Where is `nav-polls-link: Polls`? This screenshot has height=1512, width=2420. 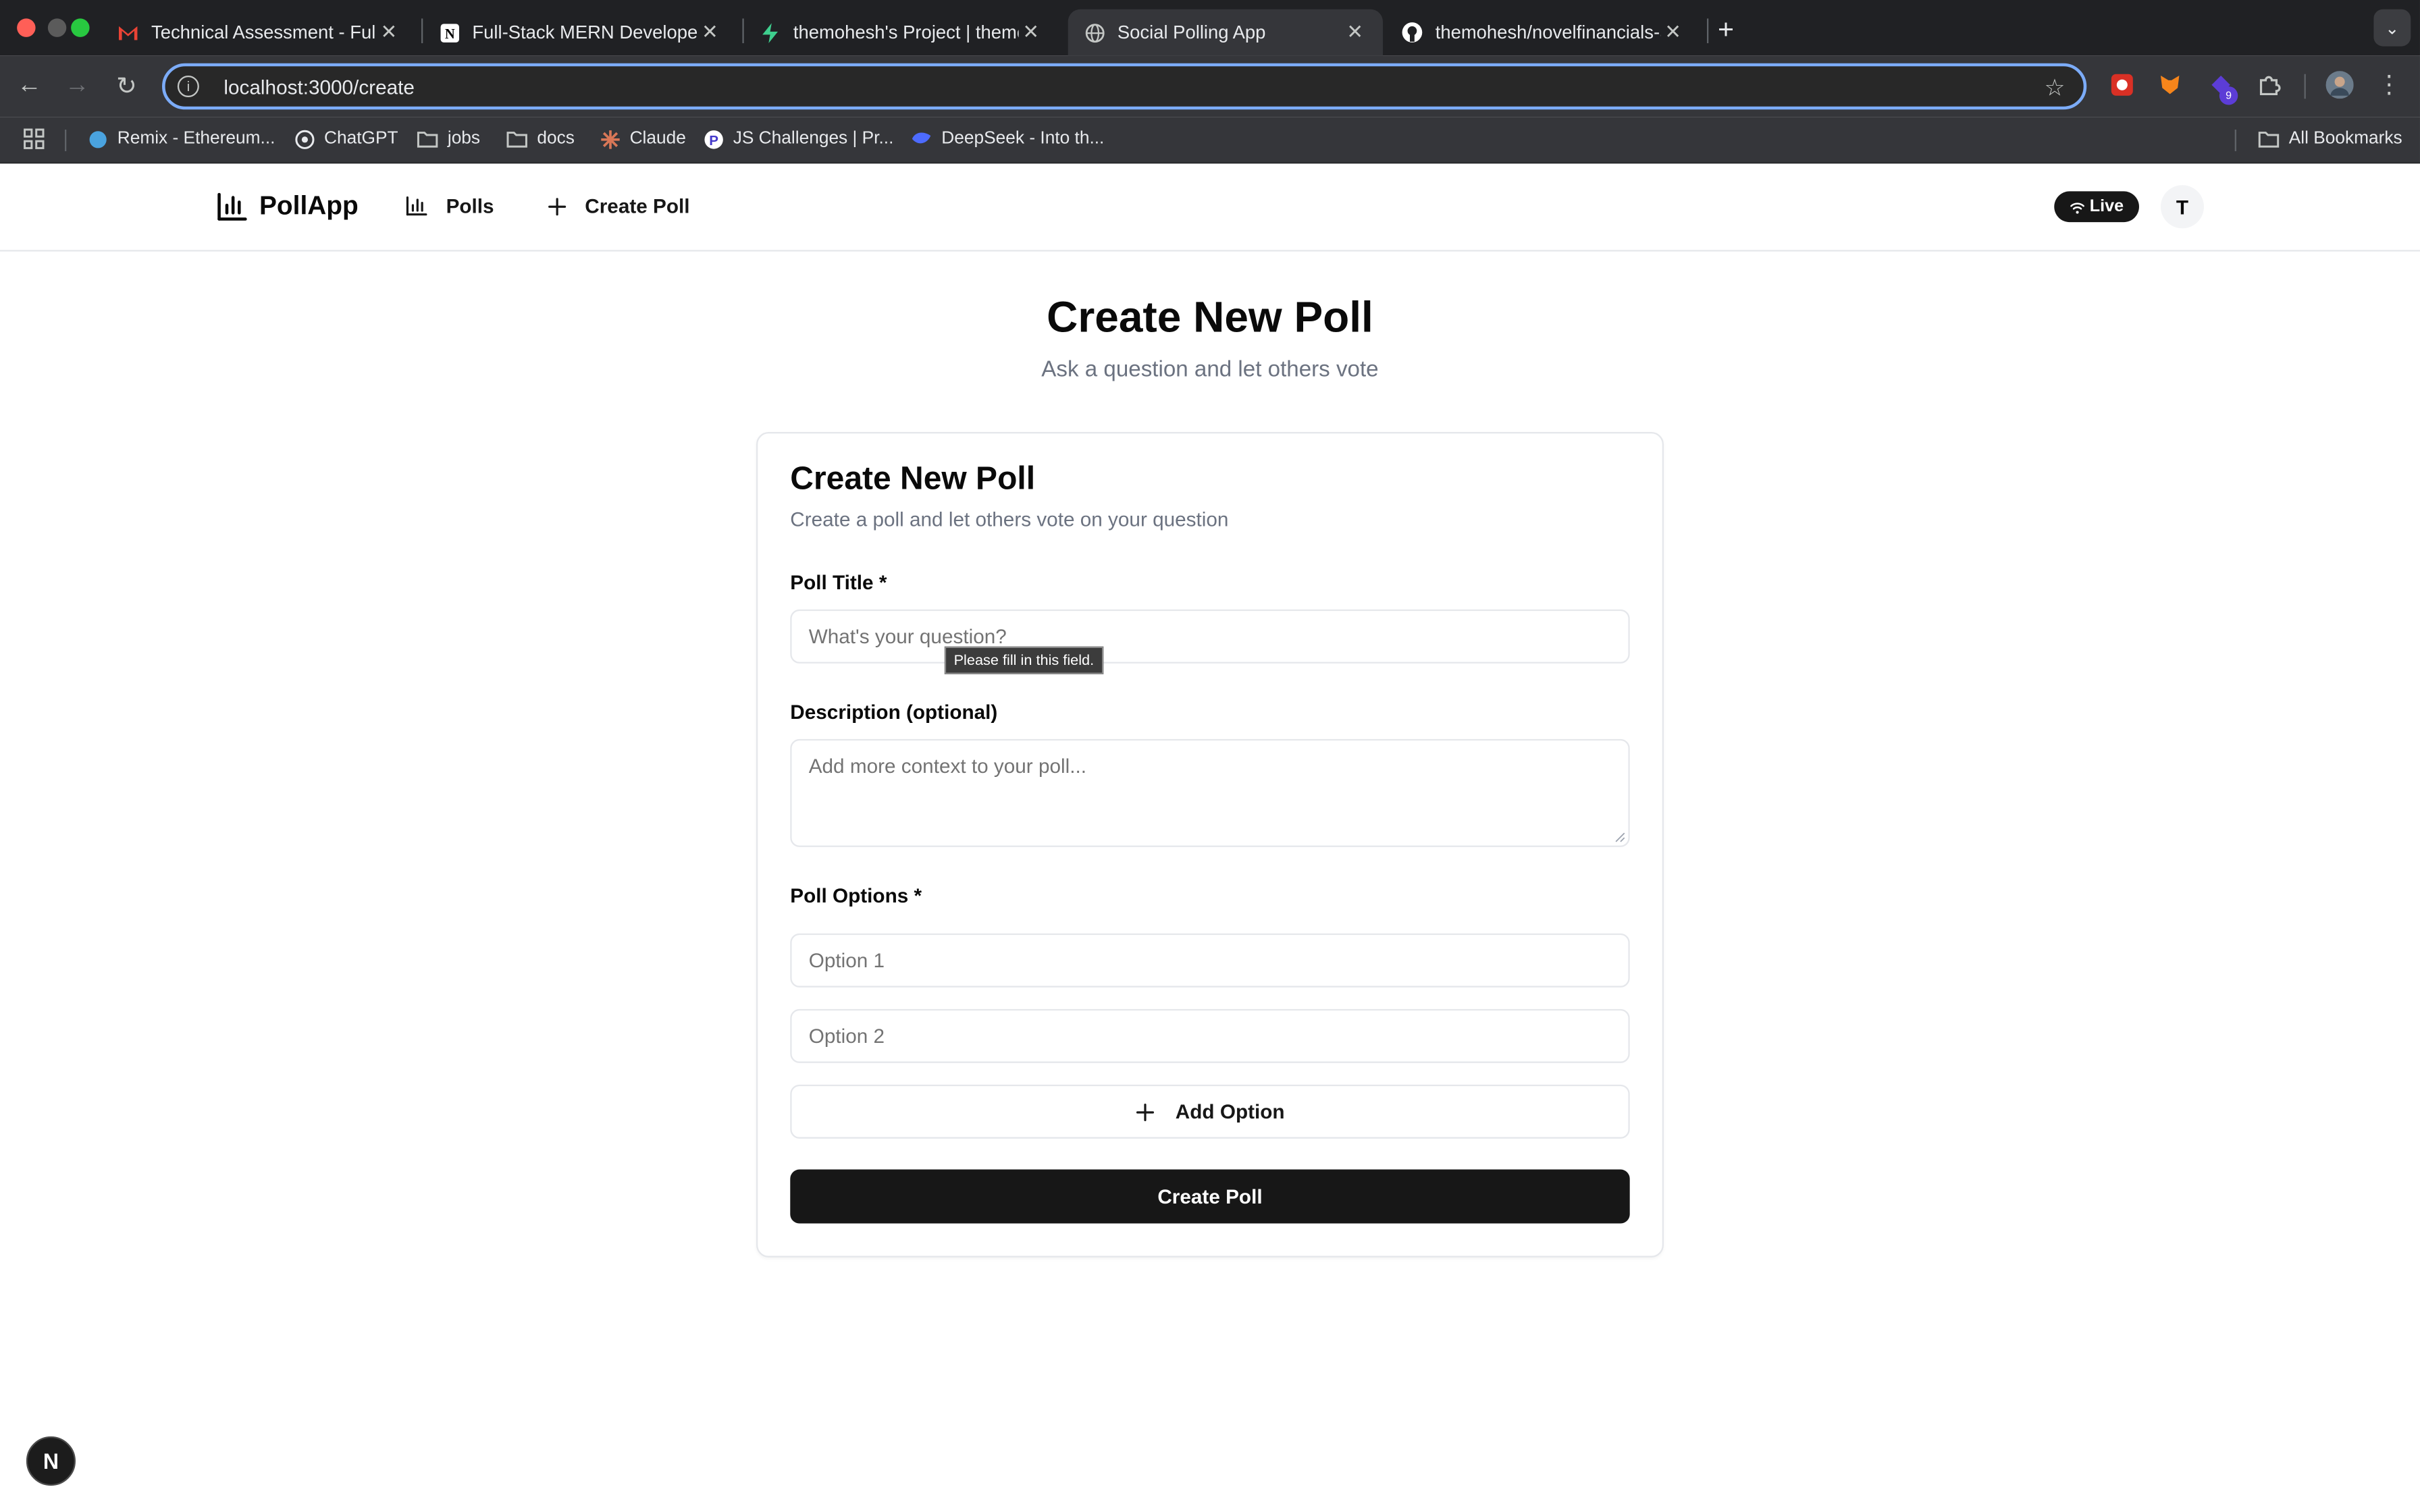 nav-polls-link: Polls is located at coordinates (450, 205).